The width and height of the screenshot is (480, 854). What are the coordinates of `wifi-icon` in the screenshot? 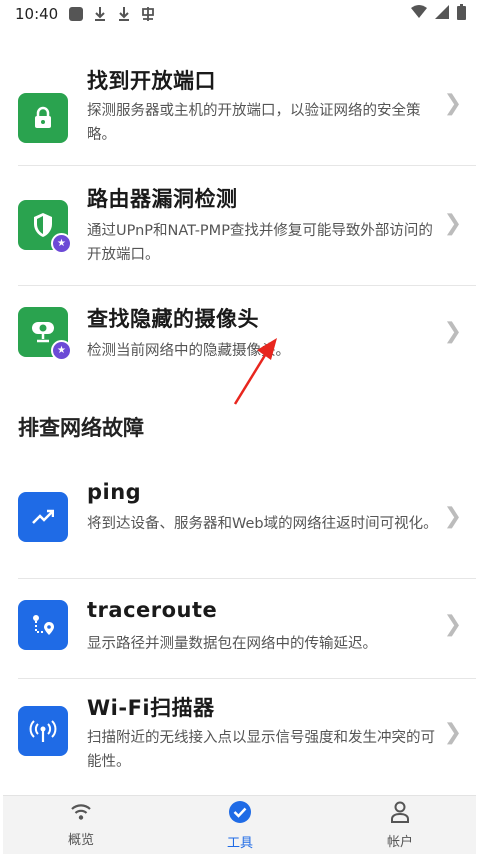 It's located at (81, 814).